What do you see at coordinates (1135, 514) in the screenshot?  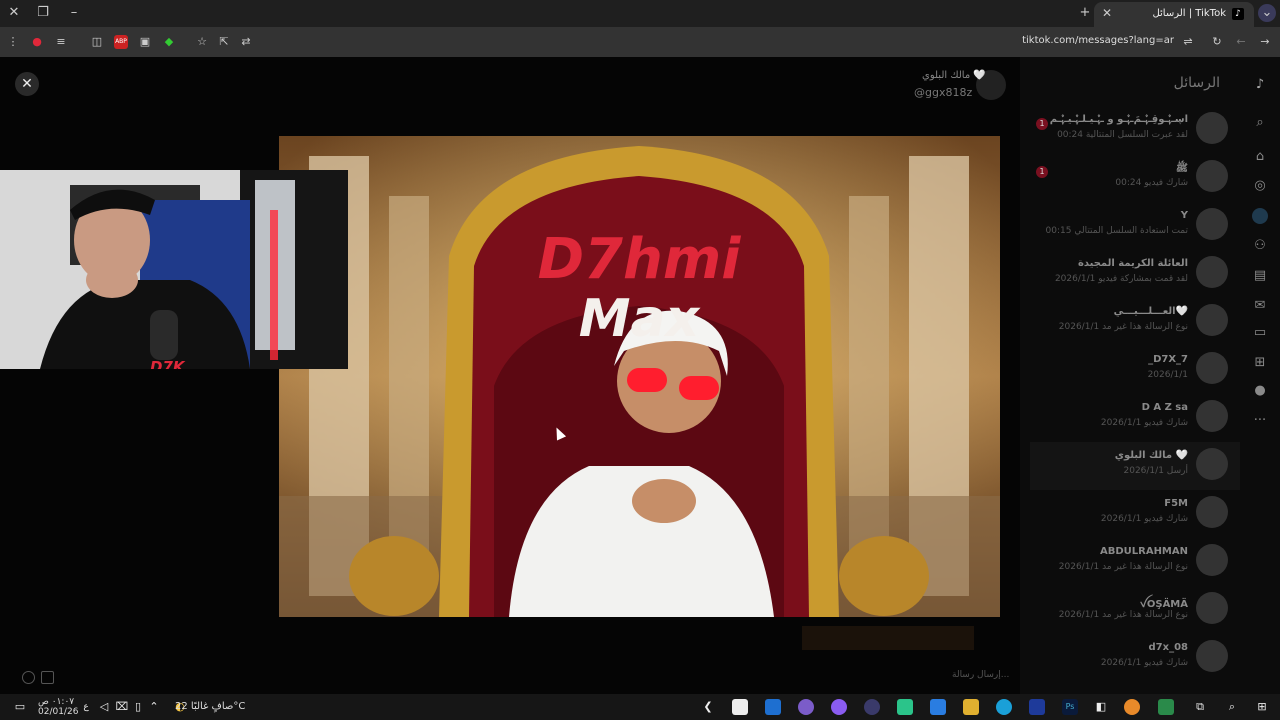 I see `conversation-item: F5M شارك فيديو 2026/1/1` at bounding box center [1135, 514].